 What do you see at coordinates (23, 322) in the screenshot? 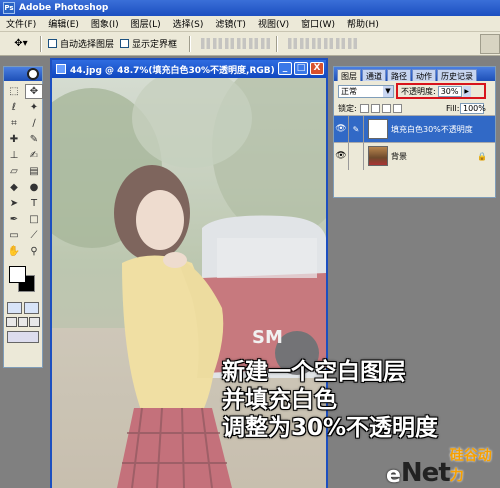
I see `full-screen-menu-icon` at bounding box center [23, 322].